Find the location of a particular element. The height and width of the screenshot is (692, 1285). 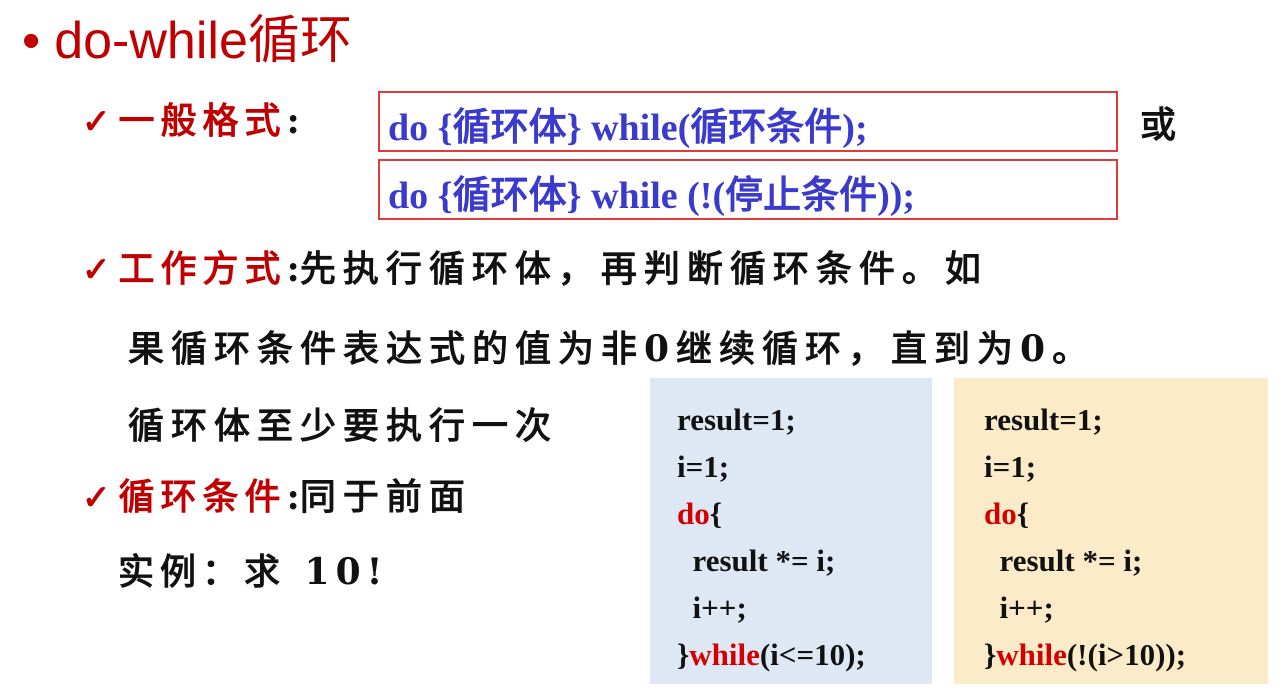

working-mode-text-3: 循环体至少要执行一次 is located at coordinates (343, 426).